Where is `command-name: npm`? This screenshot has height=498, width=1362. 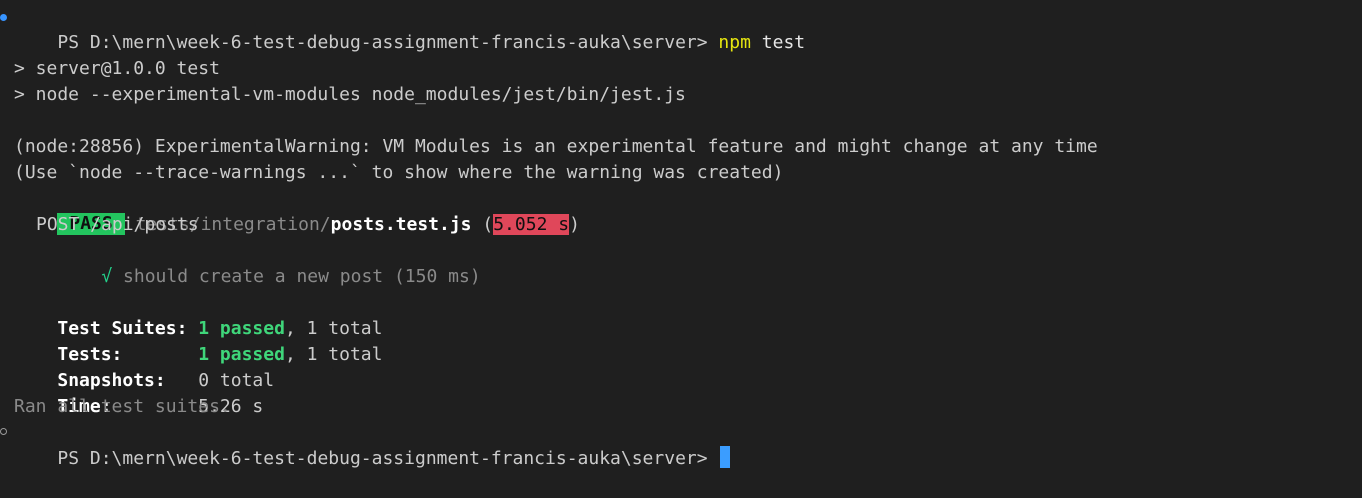 command-name: npm is located at coordinates (734, 42).